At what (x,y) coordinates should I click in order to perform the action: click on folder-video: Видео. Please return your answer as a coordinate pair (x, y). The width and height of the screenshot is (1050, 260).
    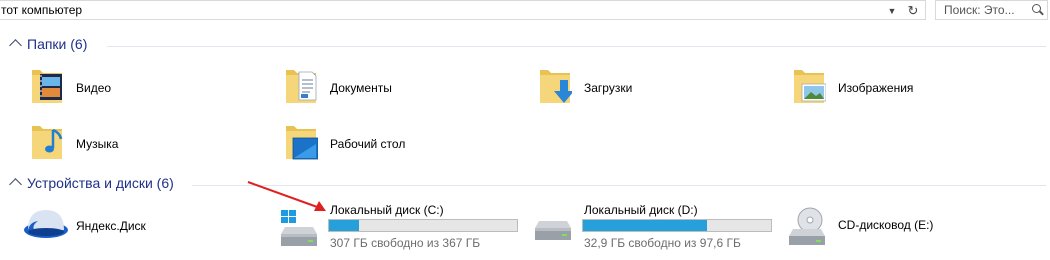
    Looking at the image, I should click on (130, 88).